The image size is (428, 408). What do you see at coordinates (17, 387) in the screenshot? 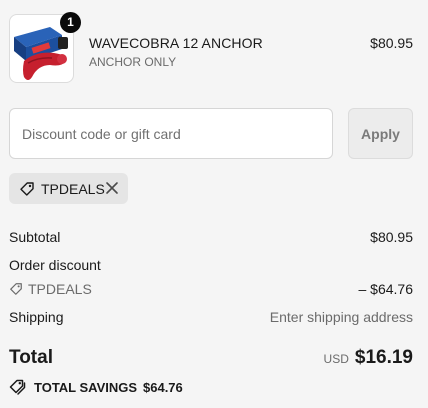
I see `tags-icon` at bounding box center [17, 387].